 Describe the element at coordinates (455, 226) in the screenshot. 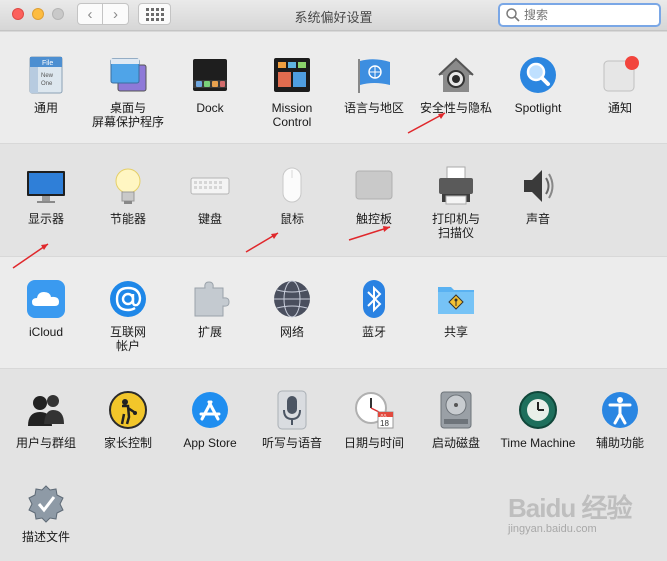

I see `pref-label: 打印机与 扫描仪` at that location.